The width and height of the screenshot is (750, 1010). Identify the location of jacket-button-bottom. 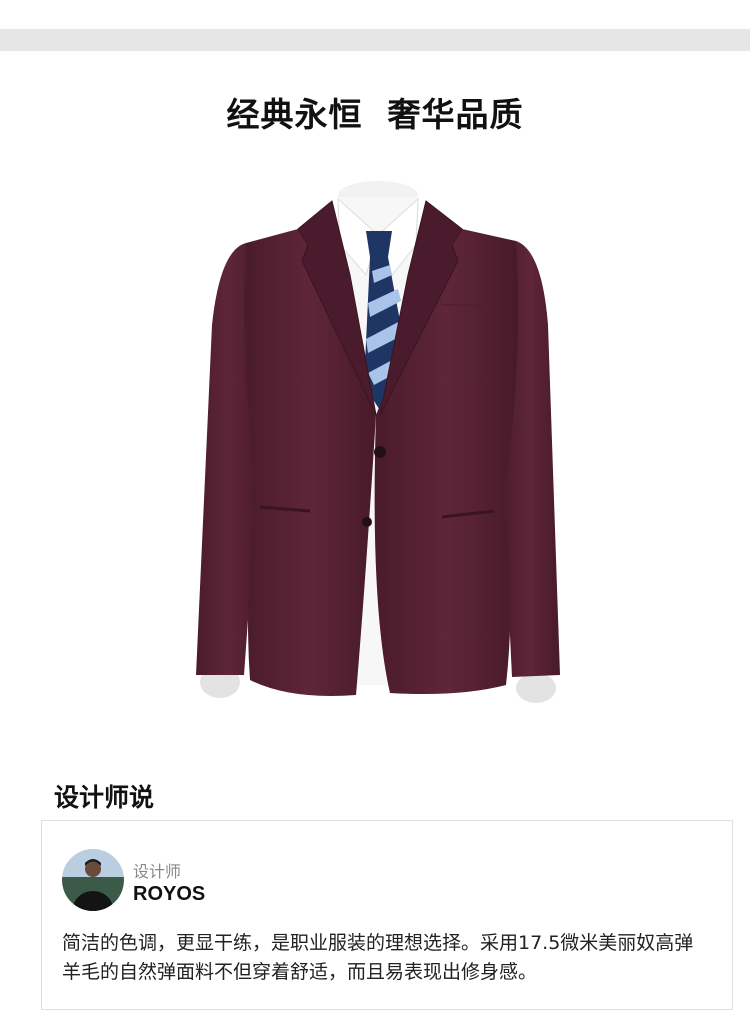
(367, 522).